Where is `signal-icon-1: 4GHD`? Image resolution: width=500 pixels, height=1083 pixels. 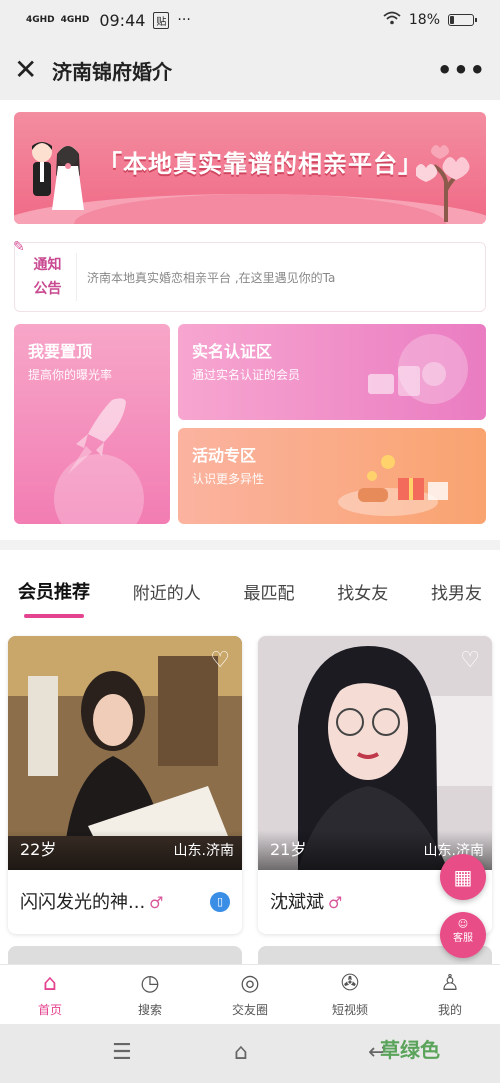
signal-icon-1: 4GHD is located at coordinates (40, 19).